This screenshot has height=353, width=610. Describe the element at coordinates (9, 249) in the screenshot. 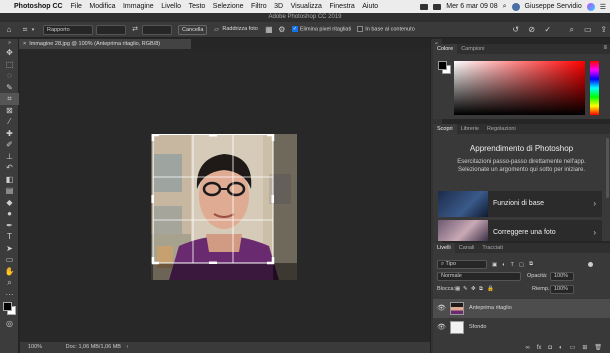

I see `path-selection-tool-icon: ➤` at that location.